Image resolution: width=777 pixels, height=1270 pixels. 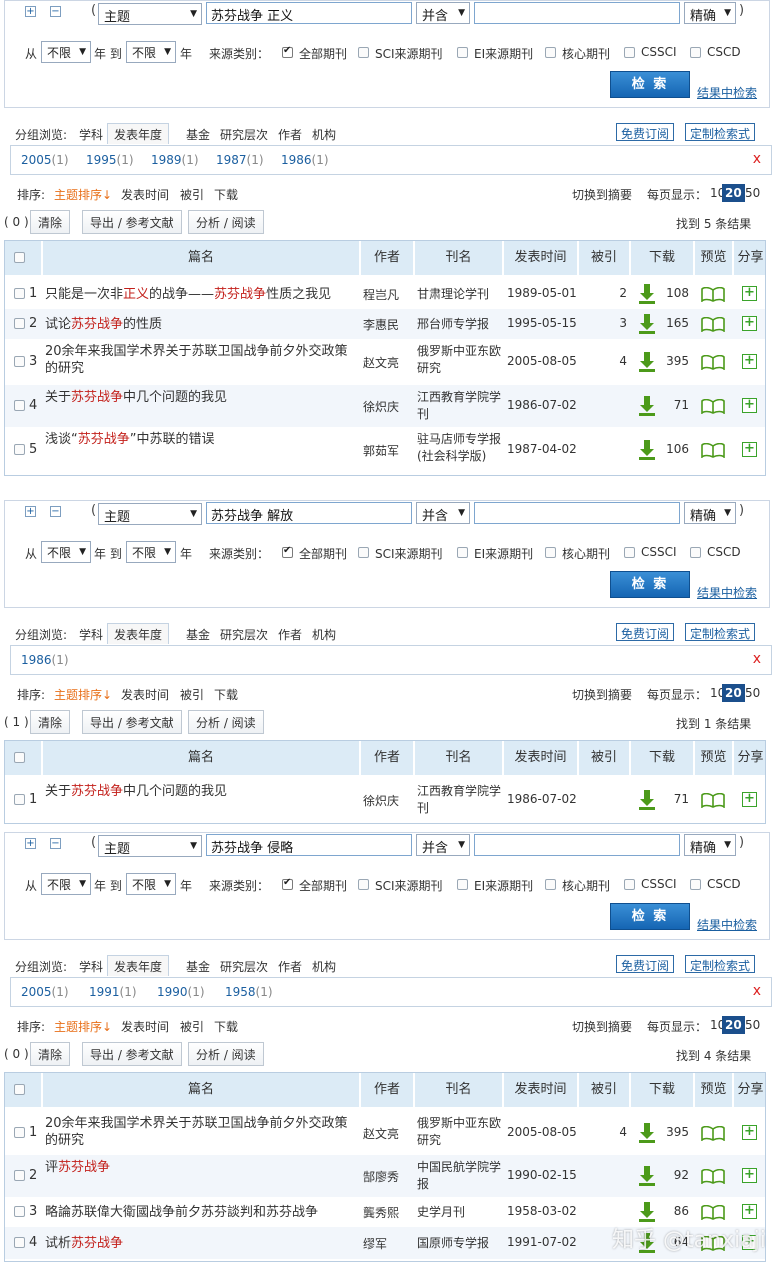 What do you see at coordinates (459, 324) in the screenshot?
I see `journal-link: 邢台师专学报` at bounding box center [459, 324].